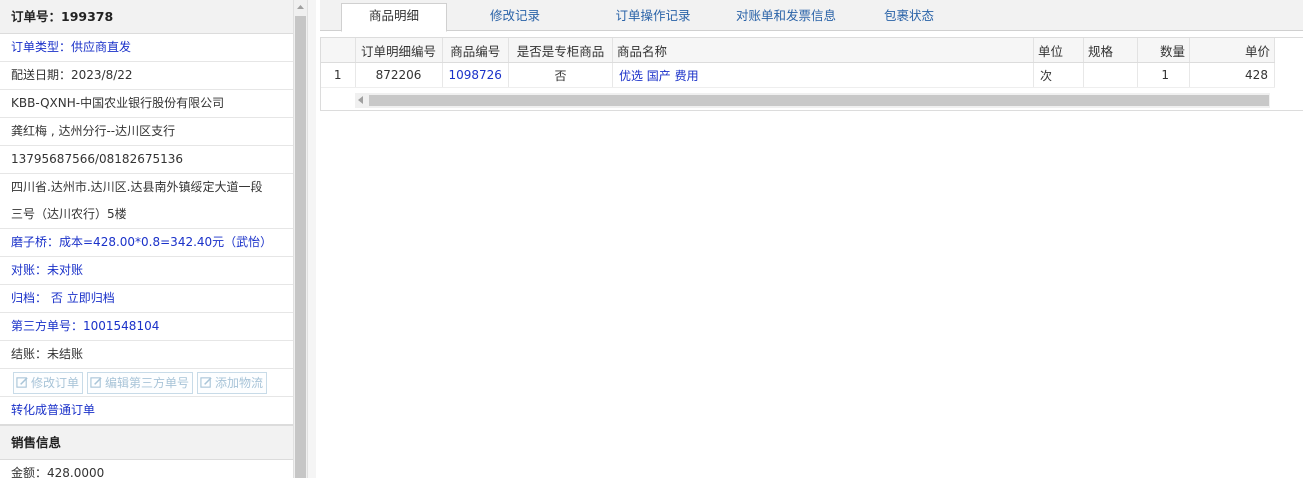 The height and width of the screenshot is (478, 1303). What do you see at coordinates (146, 469) in the screenshot?
I see `sales-amount: 金额：428.0000` at bounding box center [146, 469].